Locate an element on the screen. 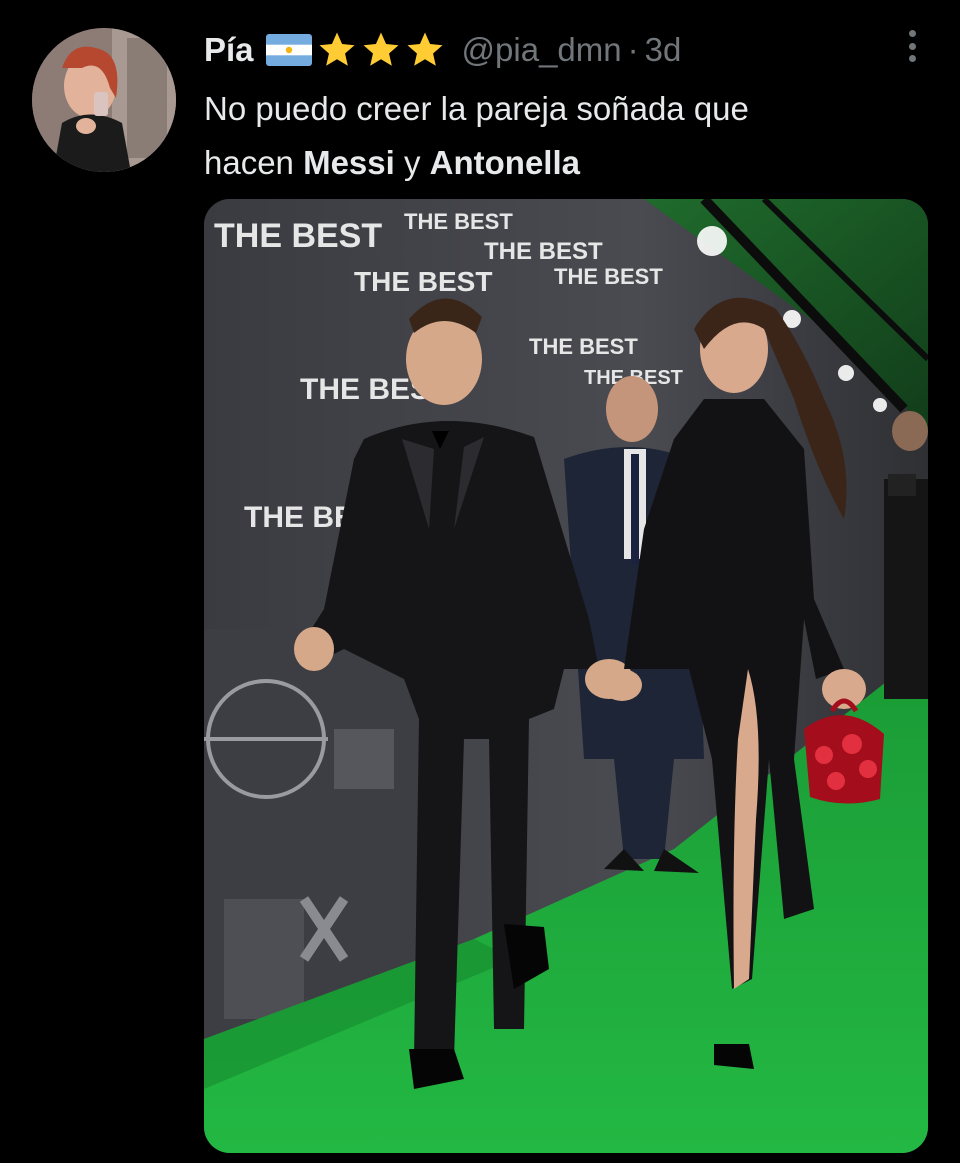 This screenshot has height=1163, width=960. avatar is located at coordinates (104, 100).